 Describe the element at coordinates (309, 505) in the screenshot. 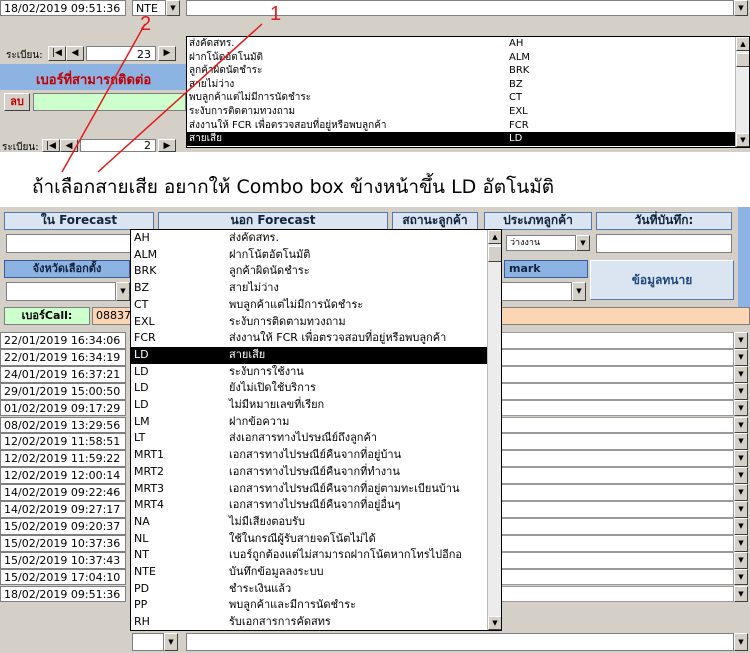

I see `list-item: MRT4 เอกสารทางไปรษณีย์คืนจากที่อยู่อื่นๆ` at that location.